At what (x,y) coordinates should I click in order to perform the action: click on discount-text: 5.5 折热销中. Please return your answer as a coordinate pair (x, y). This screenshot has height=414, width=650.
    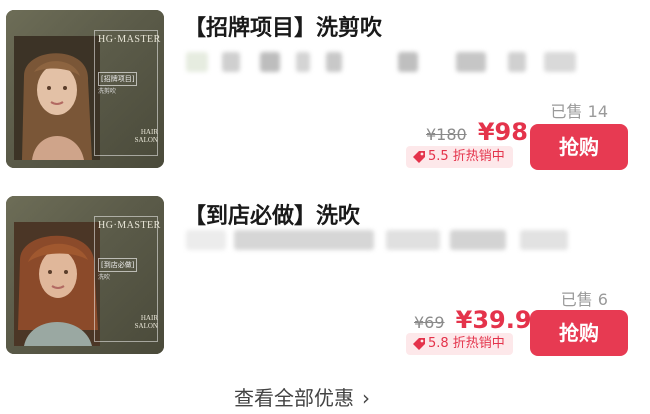
    Looking at the image, I should click on (466, 156).